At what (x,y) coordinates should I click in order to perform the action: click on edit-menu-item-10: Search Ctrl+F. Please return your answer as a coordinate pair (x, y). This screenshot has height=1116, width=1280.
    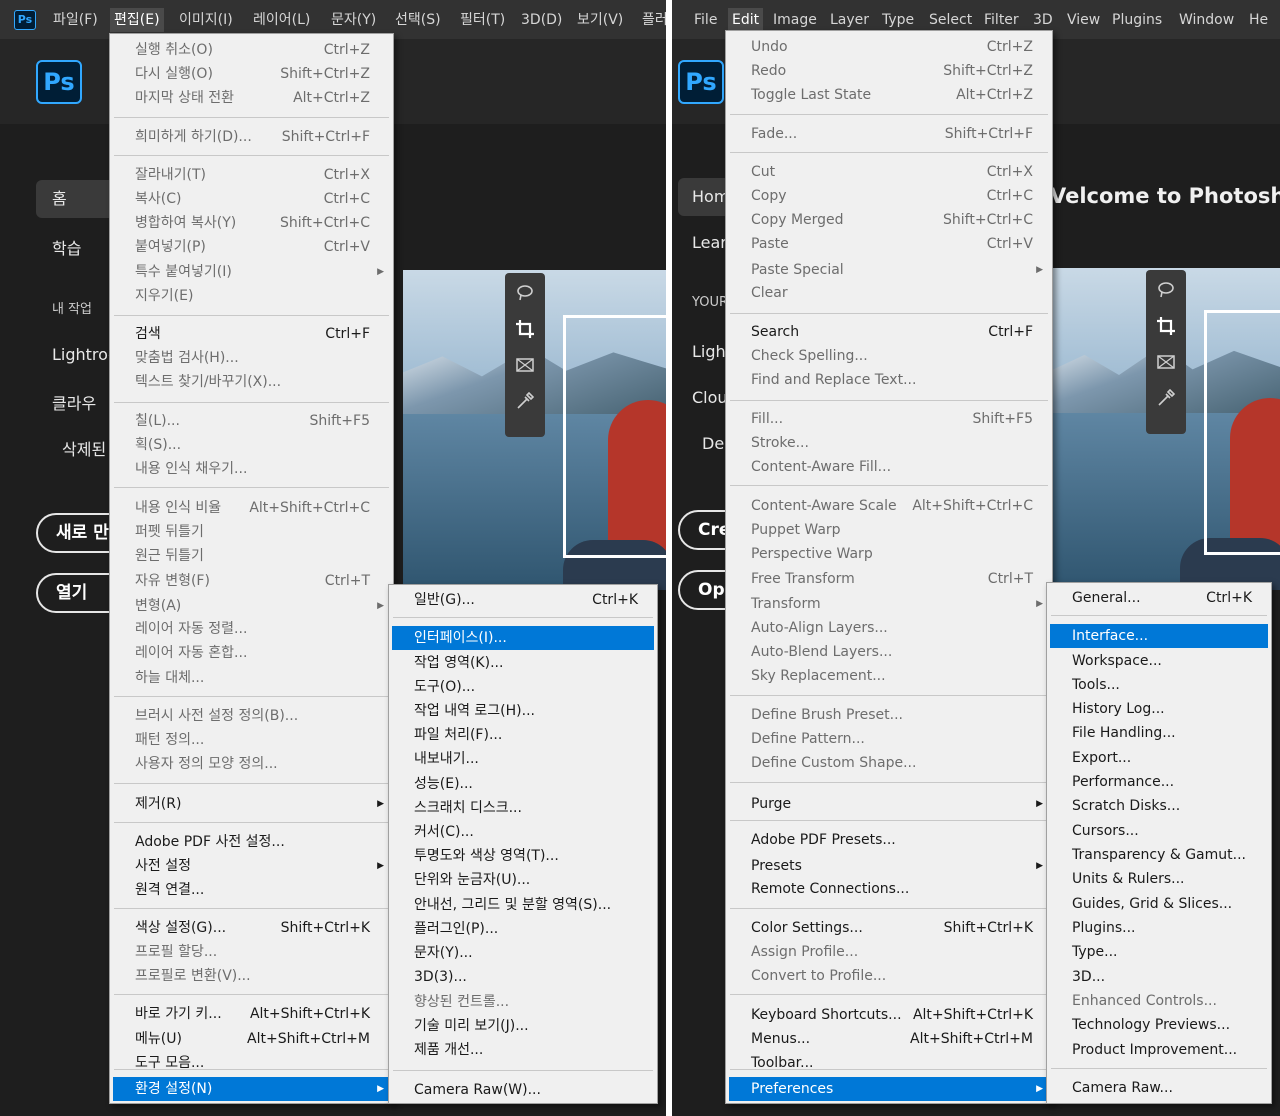
    Looking at the image, I should click on (889, 332).